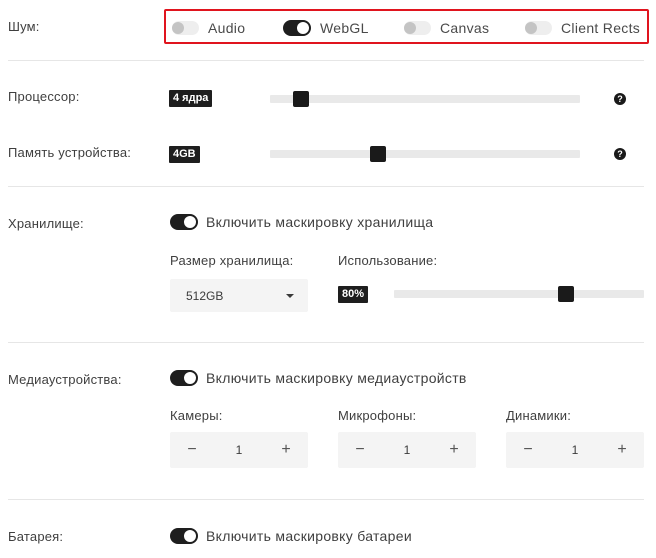  I want to click on storage-masking-toggle: Включить маскировку хранилища, so click(301, 222).